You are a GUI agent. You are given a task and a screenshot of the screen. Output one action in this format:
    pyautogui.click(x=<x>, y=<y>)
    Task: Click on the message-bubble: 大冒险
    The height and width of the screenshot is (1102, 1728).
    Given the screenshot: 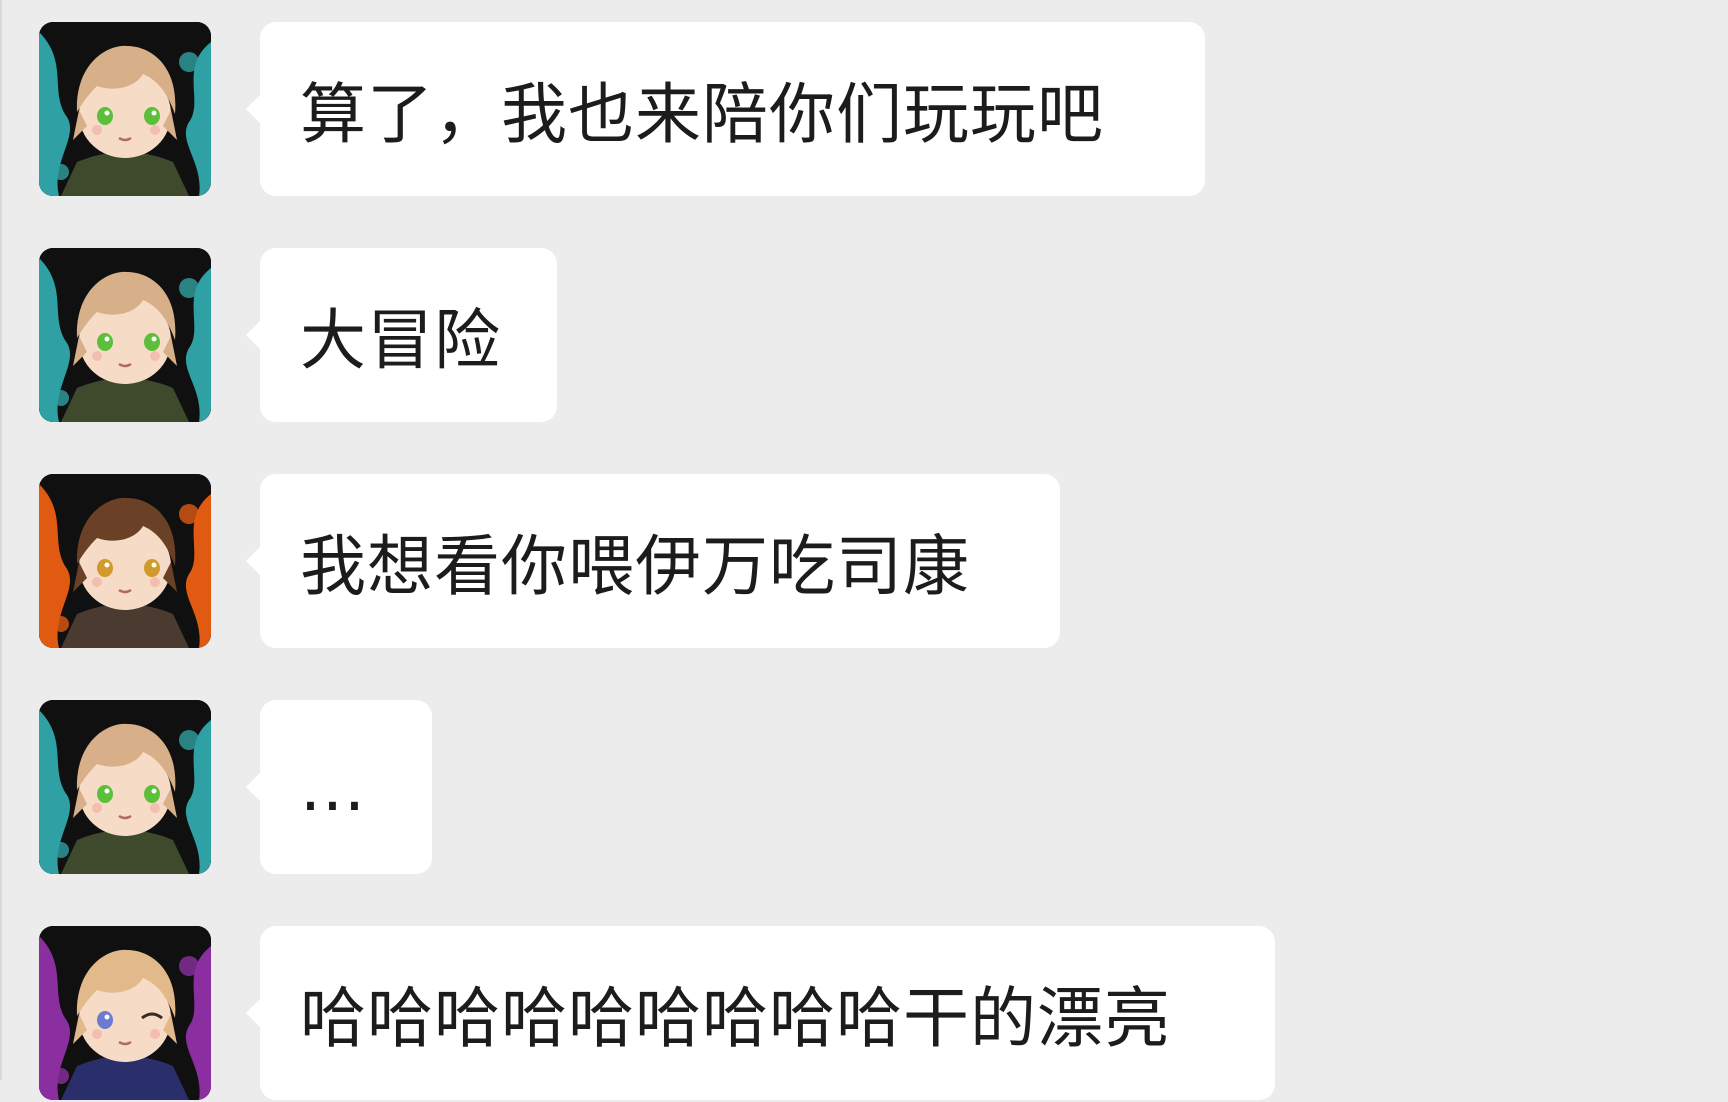 What is the action you would take?
    pyautogui.click(x=401, y=335)
    